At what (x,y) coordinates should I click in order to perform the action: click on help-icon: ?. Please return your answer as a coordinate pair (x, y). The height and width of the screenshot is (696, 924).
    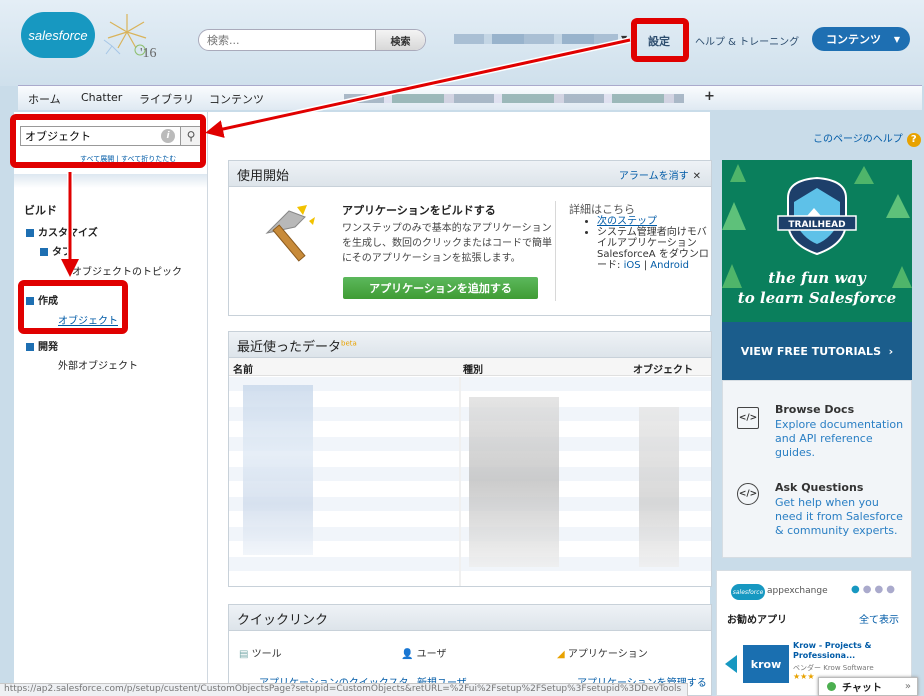
    Looking at the image, I should click on (913, 140).